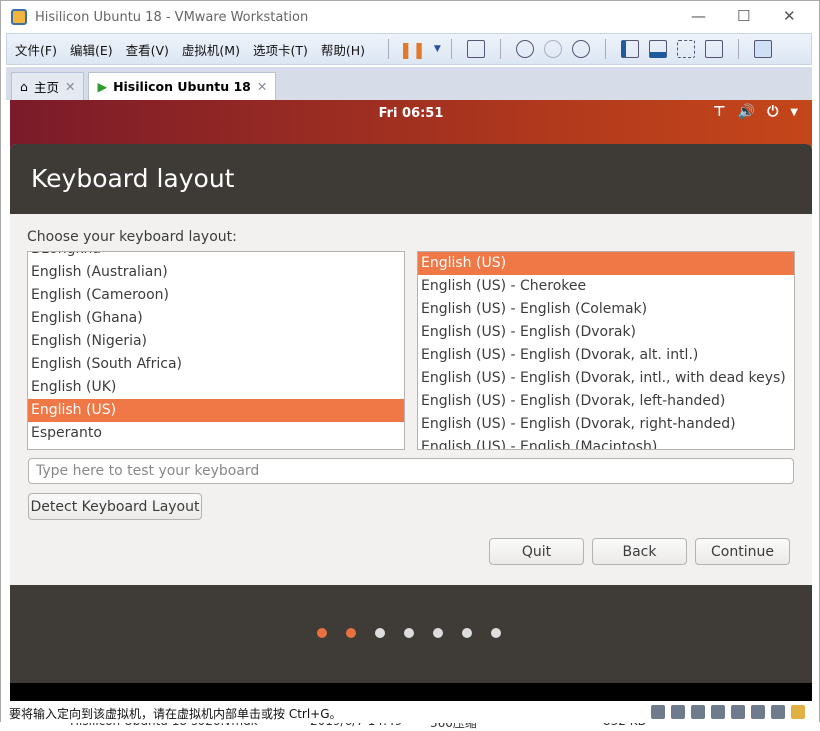 This screenshot has height=731, width=820. I want to click on menu-vm: 虚拟机(M), so click(211, 49).